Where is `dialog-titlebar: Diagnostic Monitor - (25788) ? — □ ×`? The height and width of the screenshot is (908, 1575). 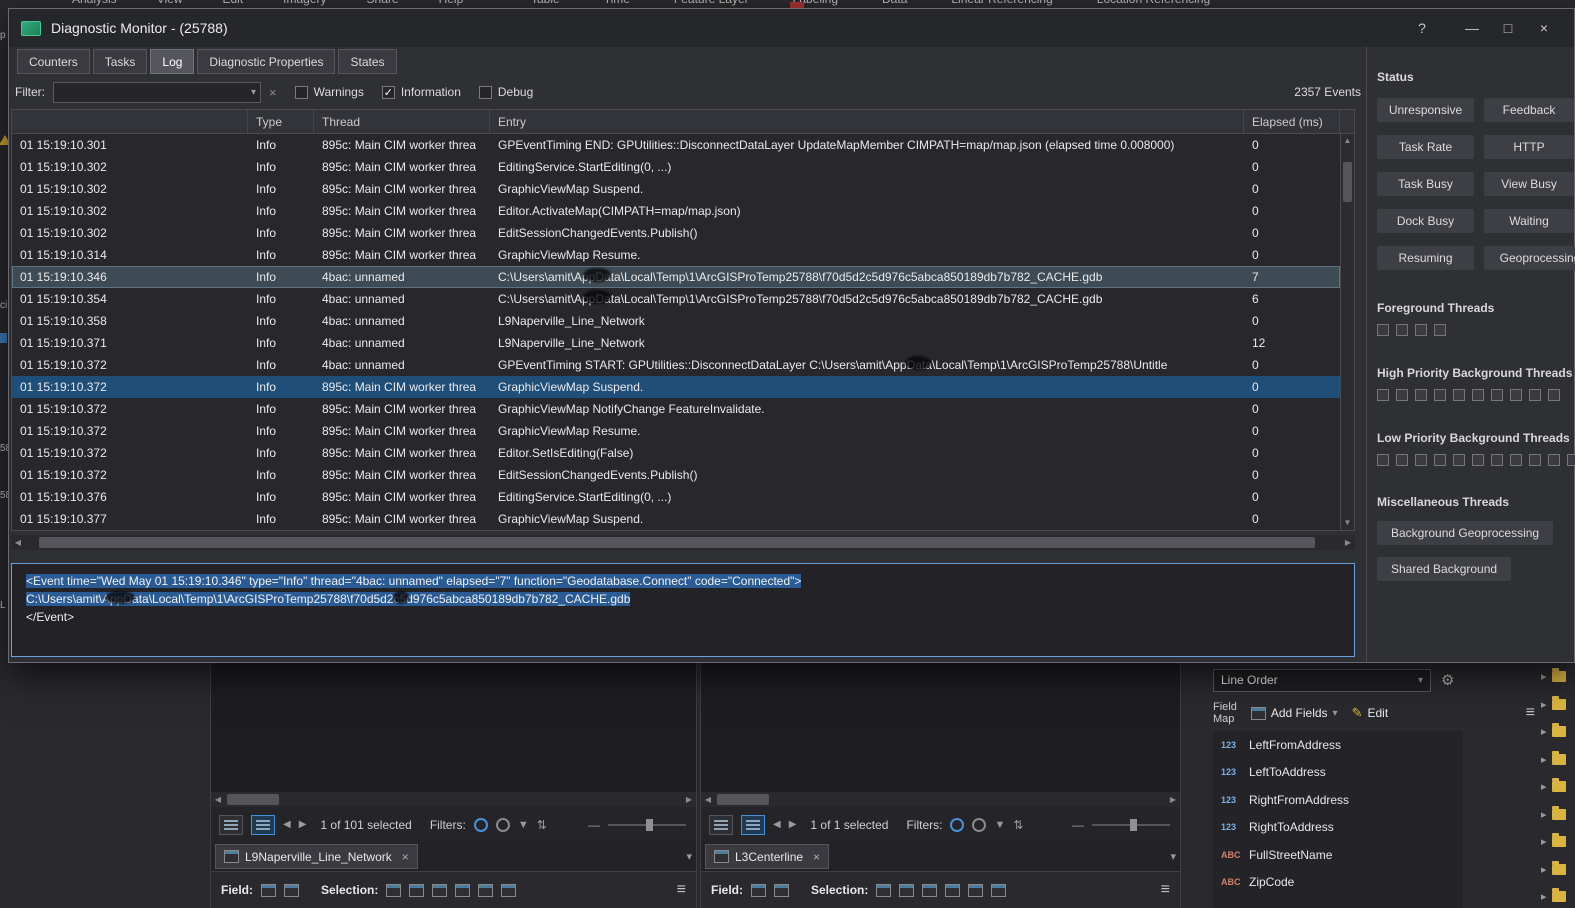
dialog-titlebar: Diagnostic Monitor - (25788) ? — □ × is located at coordinates (791, 28).